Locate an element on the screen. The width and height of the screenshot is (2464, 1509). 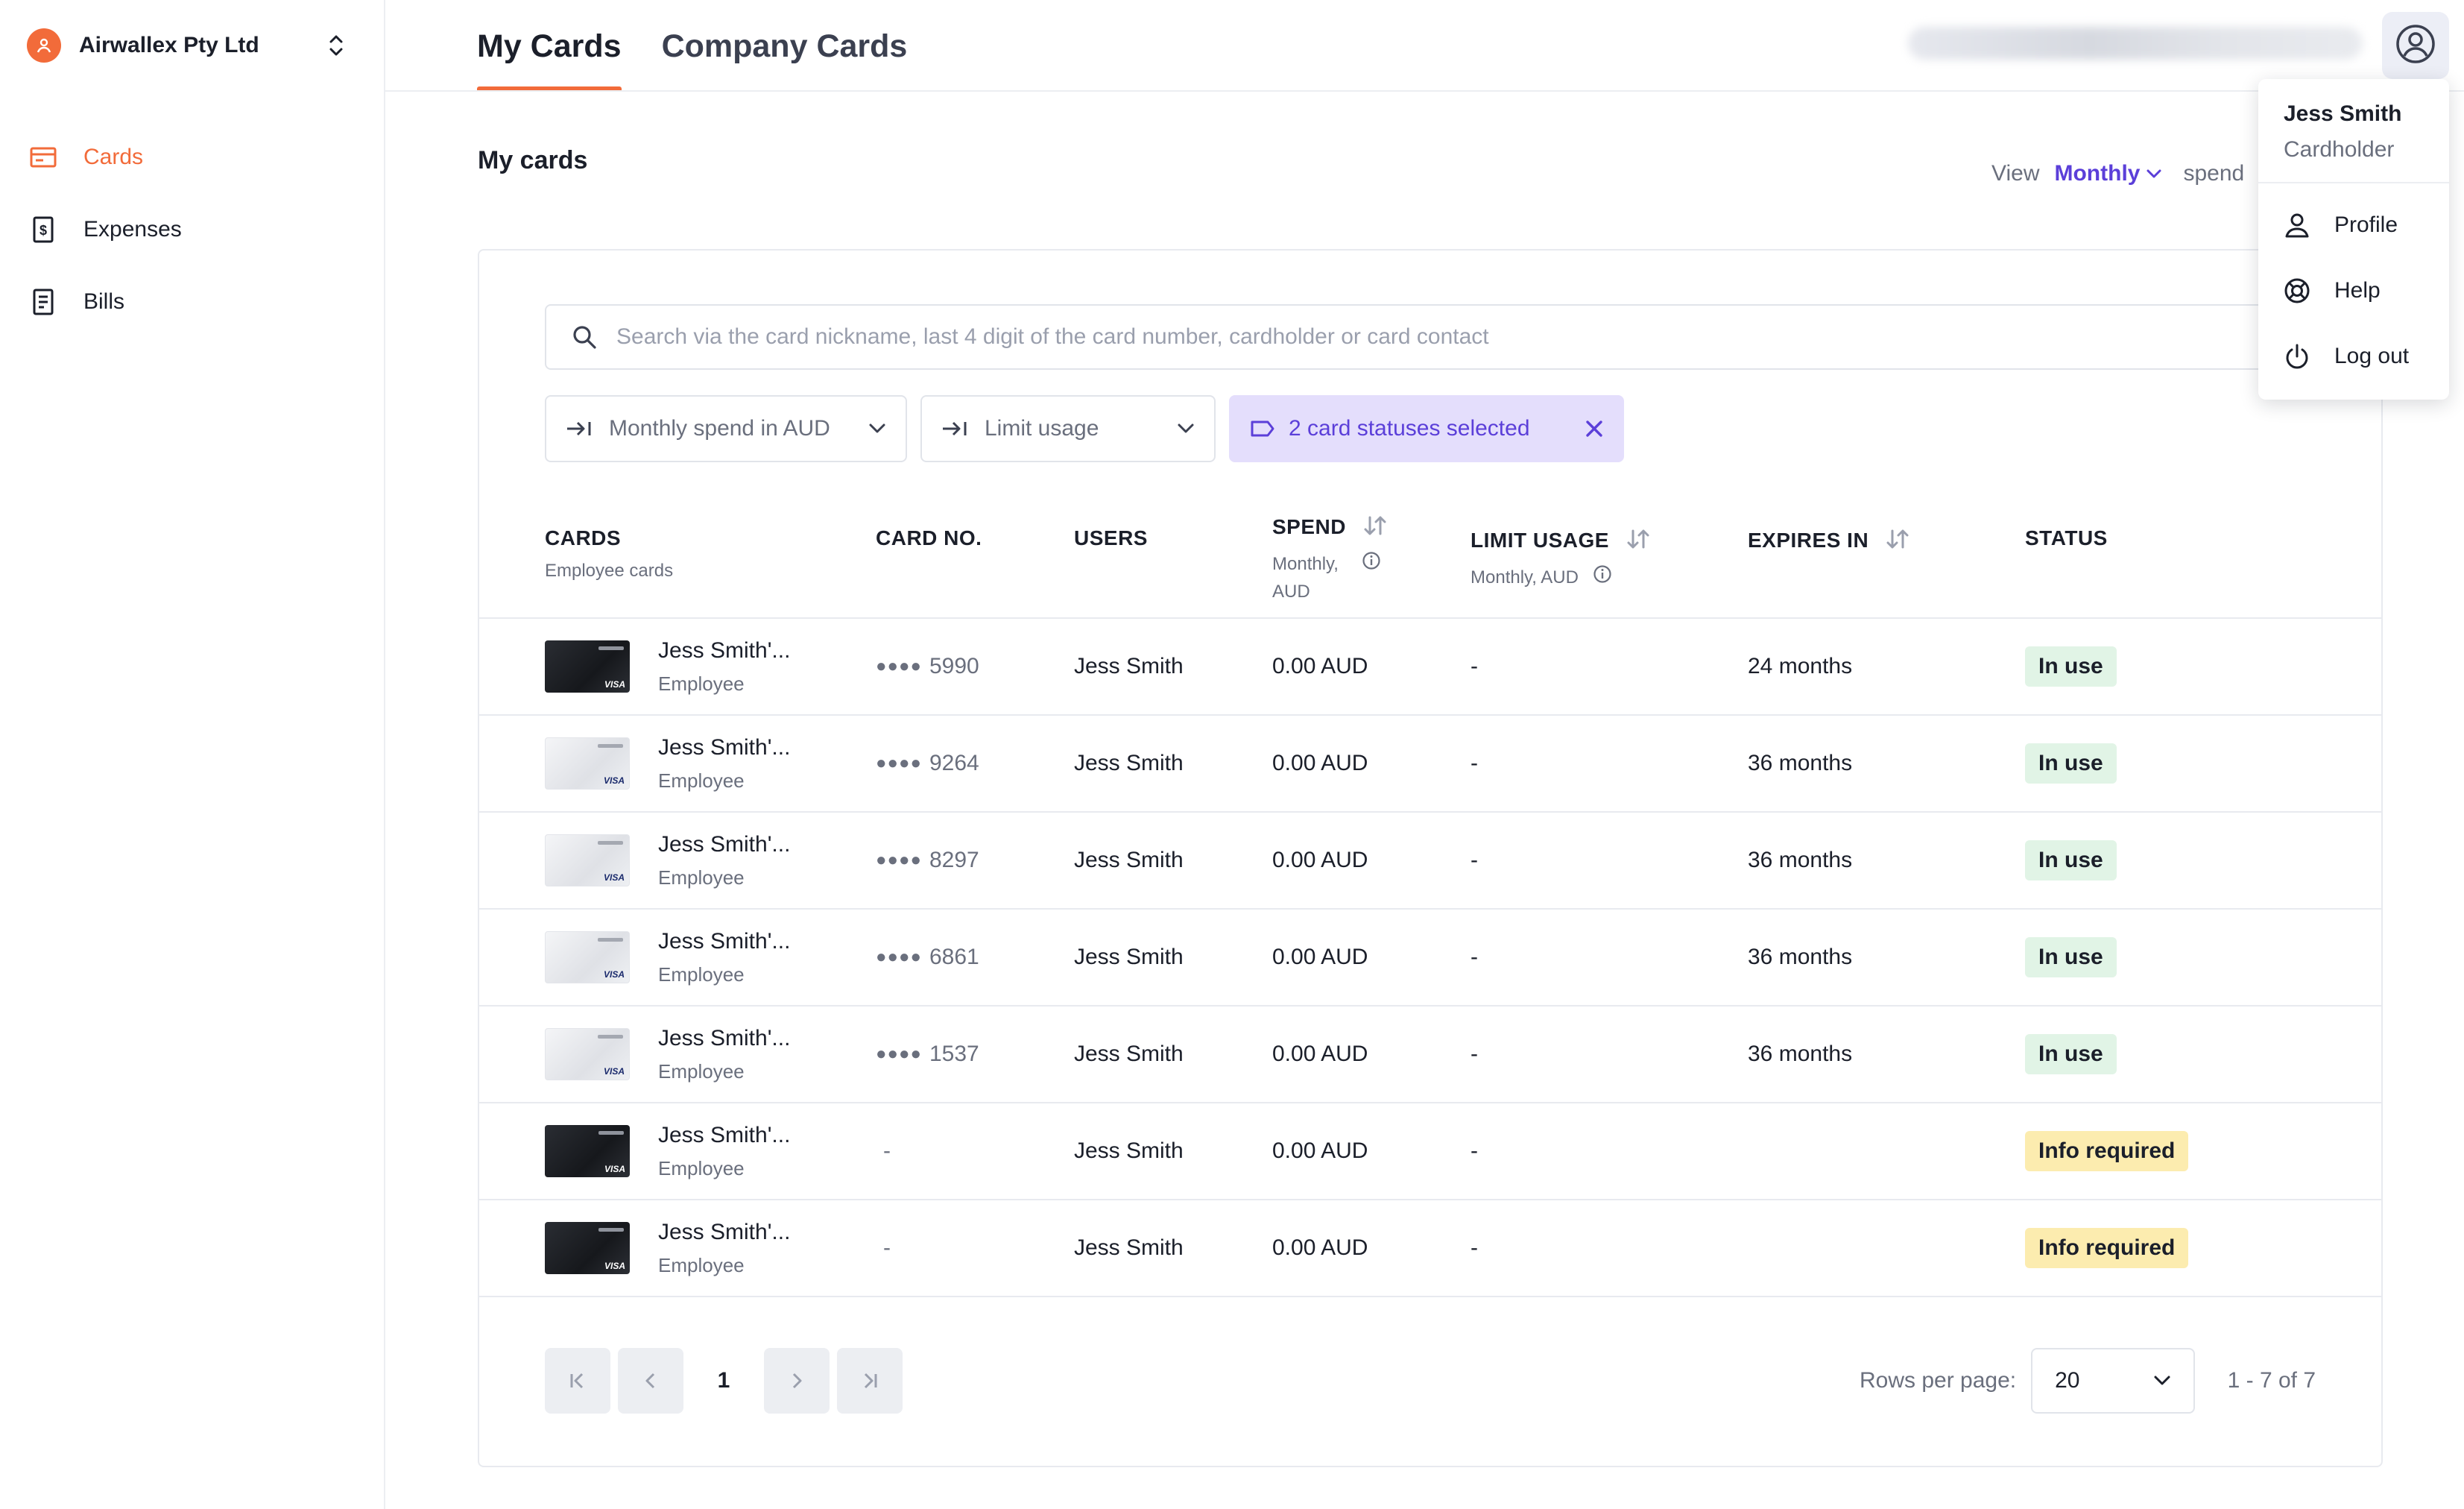
card-number-last4: 5990 is located at coordinates (954, 666).